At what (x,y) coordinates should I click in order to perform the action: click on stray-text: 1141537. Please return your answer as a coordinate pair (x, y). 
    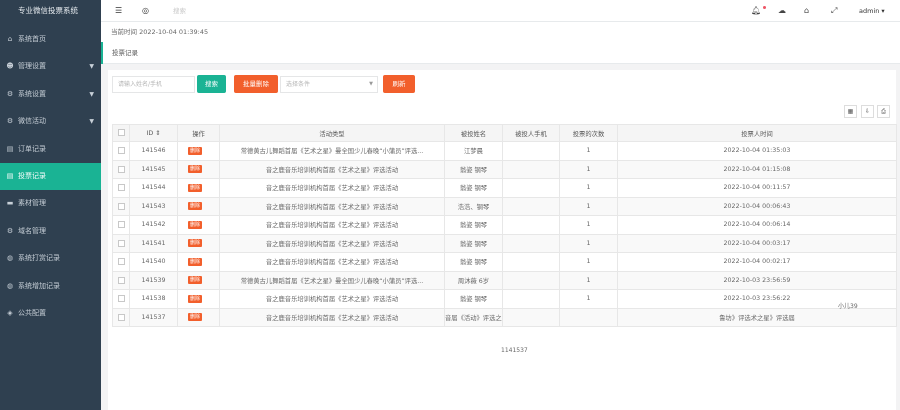
    Looking at the image, I should click on (514, 350).